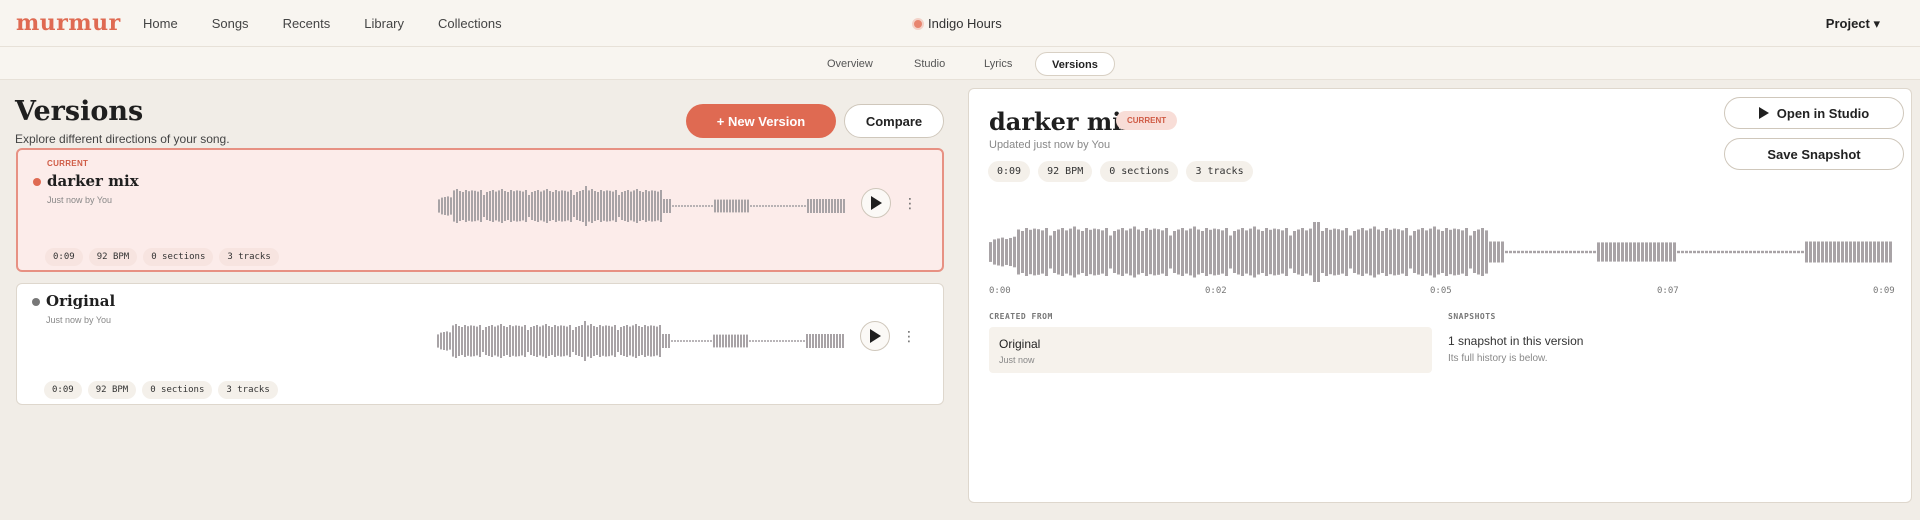  What do you see at coordinates (1498, 358) in the screenshot?
I see `snapshots-note: Its full history is below.` at bounding box center [1498, 358].